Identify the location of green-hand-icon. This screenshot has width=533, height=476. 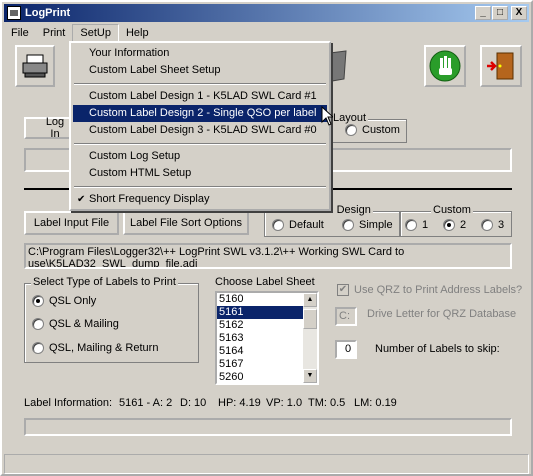
(445, 66).